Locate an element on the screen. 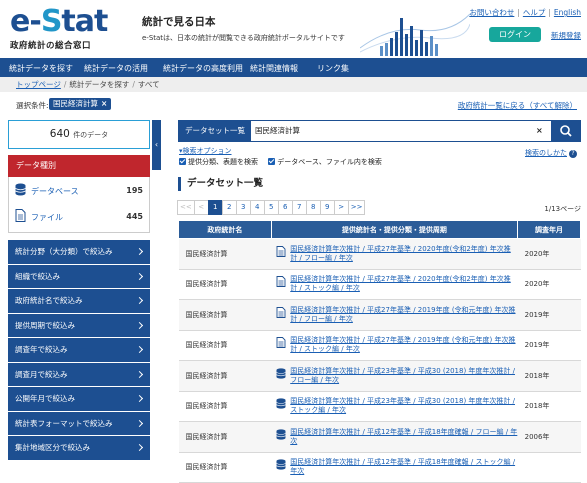 Image resolution: width=587 pixels, height=483 pixels. row-year: 2018年 is located at coordinates (549, 406).